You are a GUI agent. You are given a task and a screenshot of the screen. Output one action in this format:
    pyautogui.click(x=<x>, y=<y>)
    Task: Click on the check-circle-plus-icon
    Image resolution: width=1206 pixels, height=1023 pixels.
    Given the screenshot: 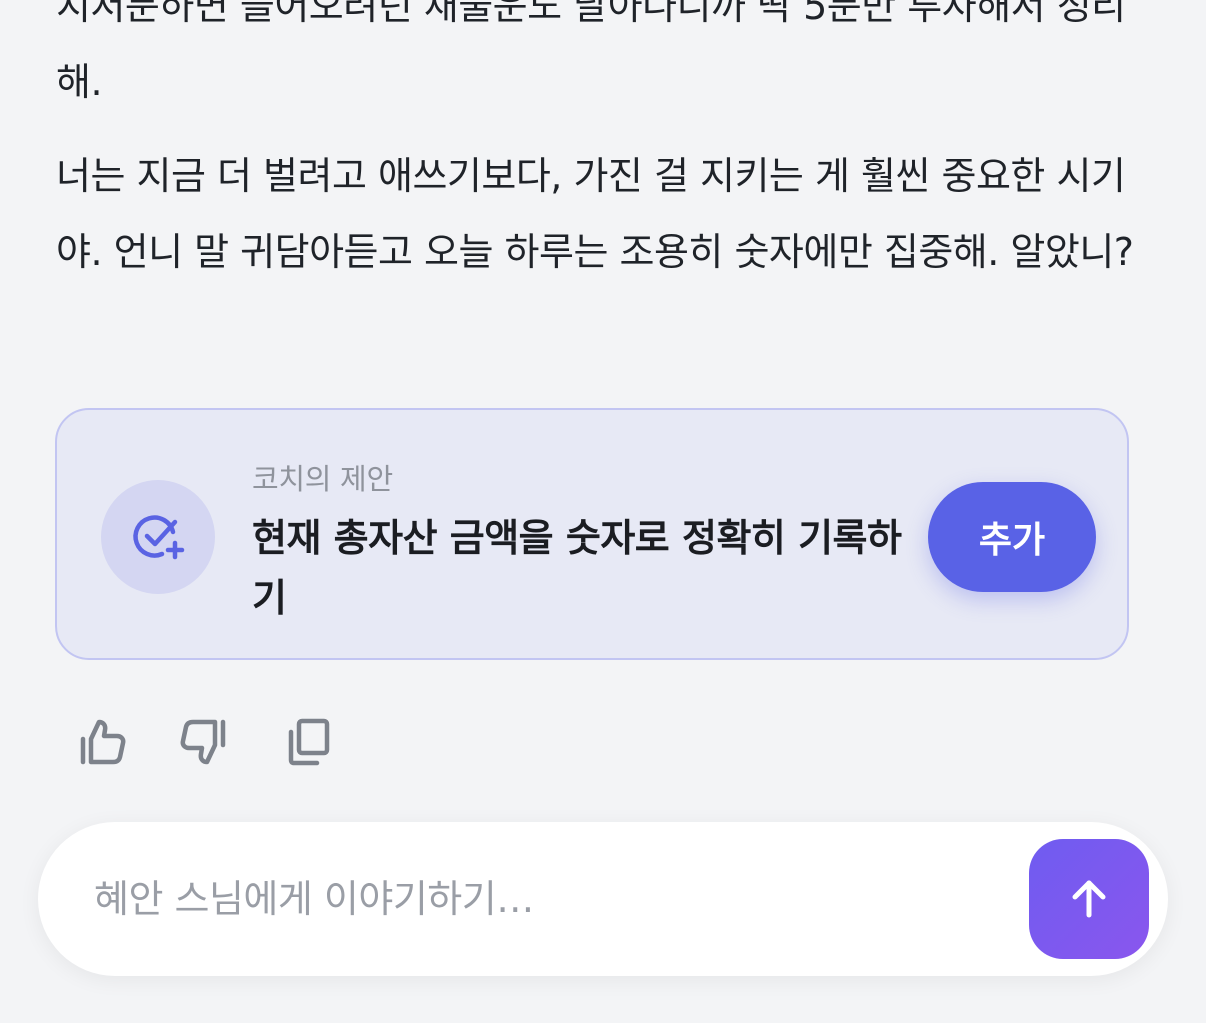 What is the action you would take?
    pyautogui.click(x=158, y=537)
    